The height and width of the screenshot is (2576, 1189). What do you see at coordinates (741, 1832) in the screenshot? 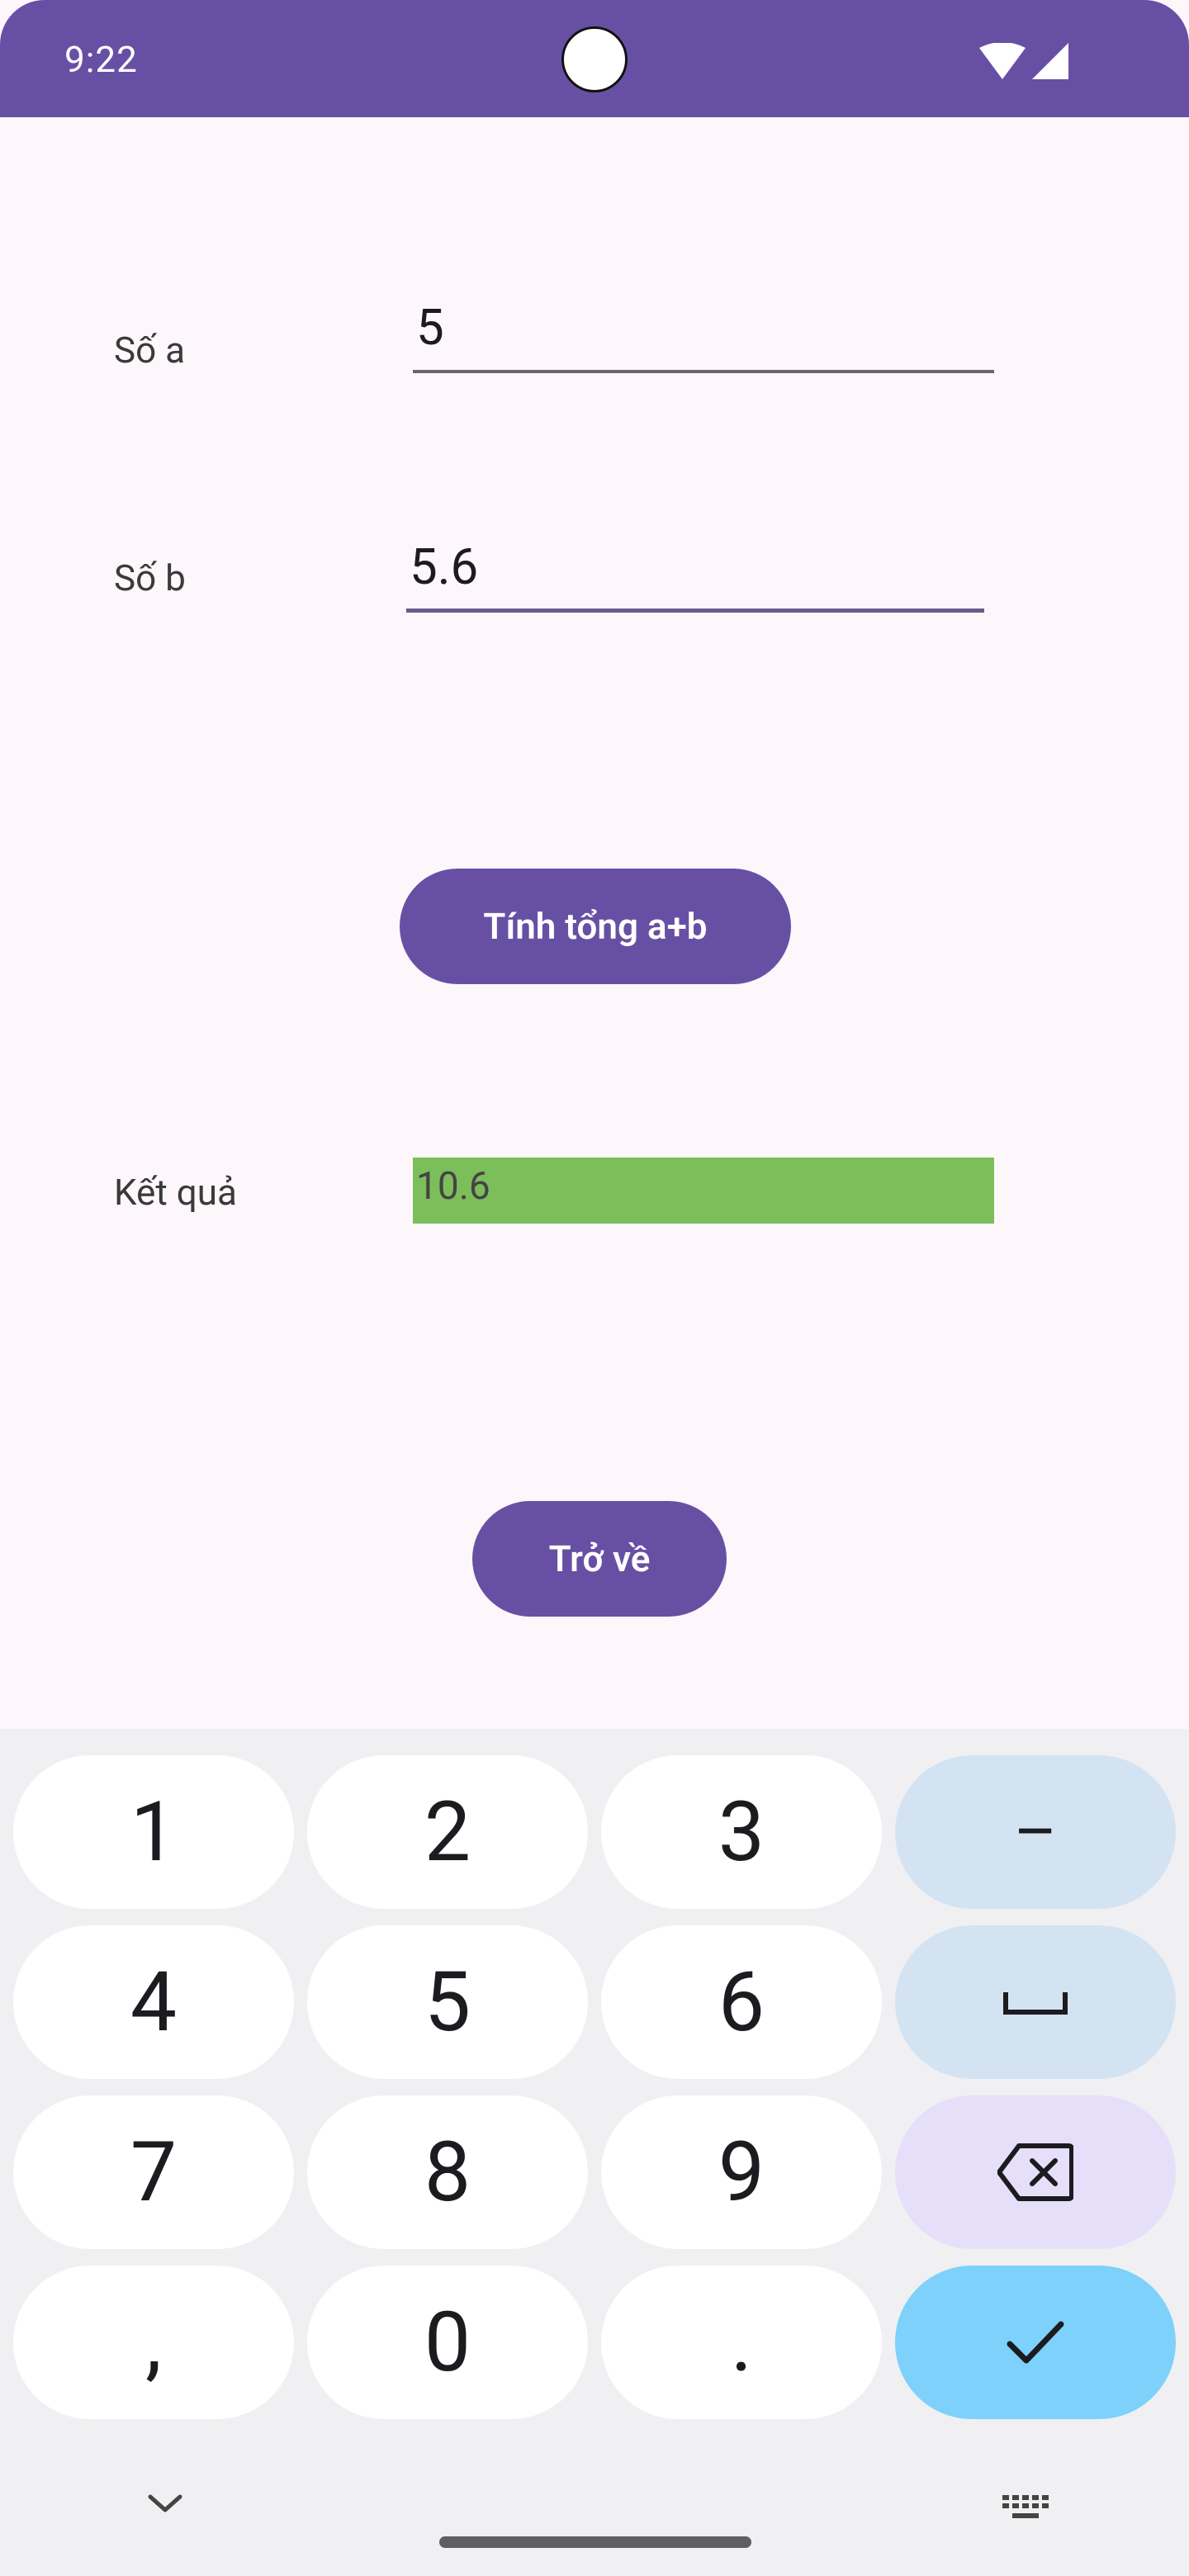
I see `key-3: 3` at bounding box center [741, 1832].